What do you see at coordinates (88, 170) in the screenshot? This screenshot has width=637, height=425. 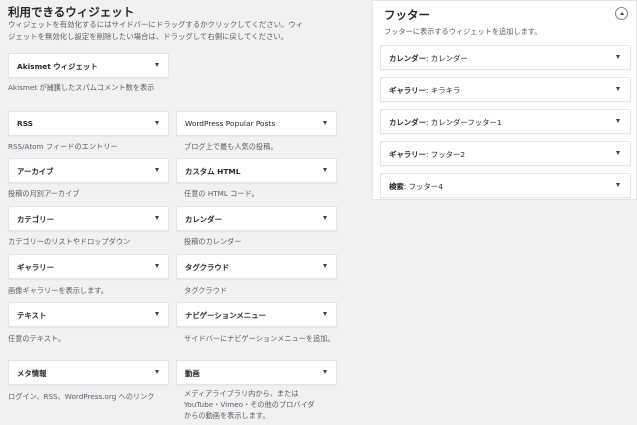 I see `widget-archive: アーカイブ` at bounding box center [88, 170].